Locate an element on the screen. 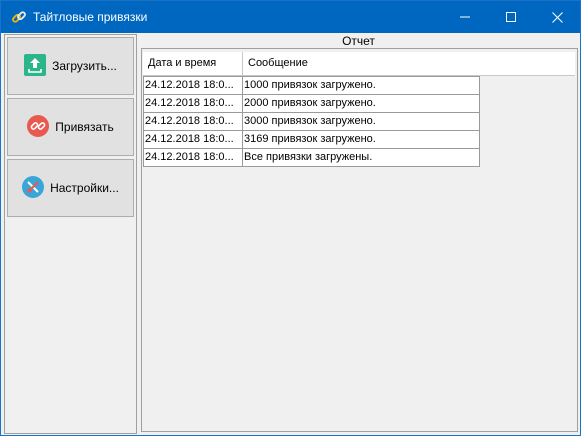  message-cell: 1000 привязок загружено. is located at coordinates (310, 85).